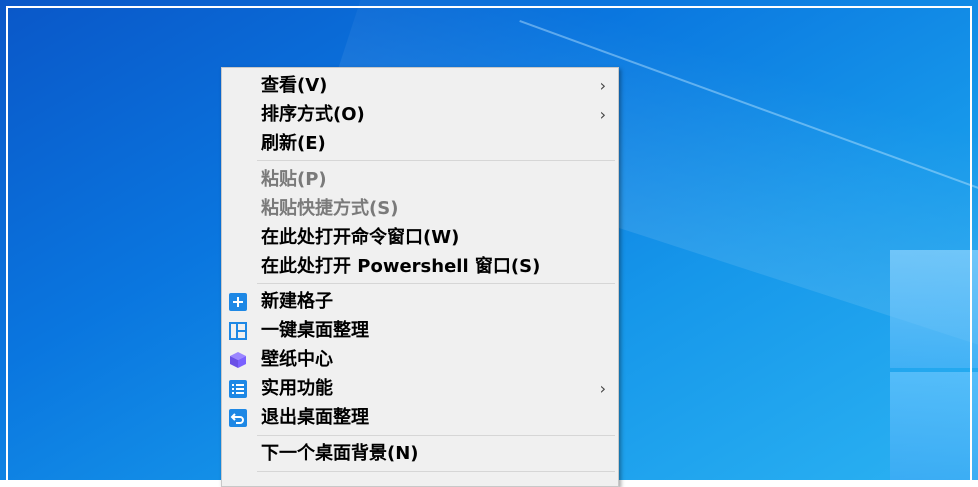  What do you see at coordinates (420, 86) in the screenshot?
I see `menu-item-view: 查看(V) ›` at bounding box center [420, 86].